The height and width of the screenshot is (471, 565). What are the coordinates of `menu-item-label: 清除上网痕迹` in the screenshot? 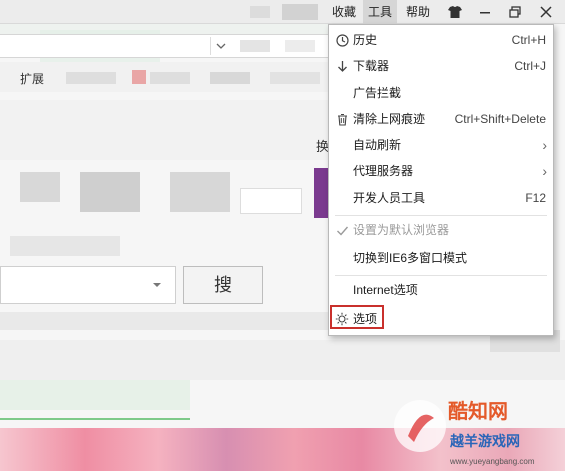 It's located at (389, 119).